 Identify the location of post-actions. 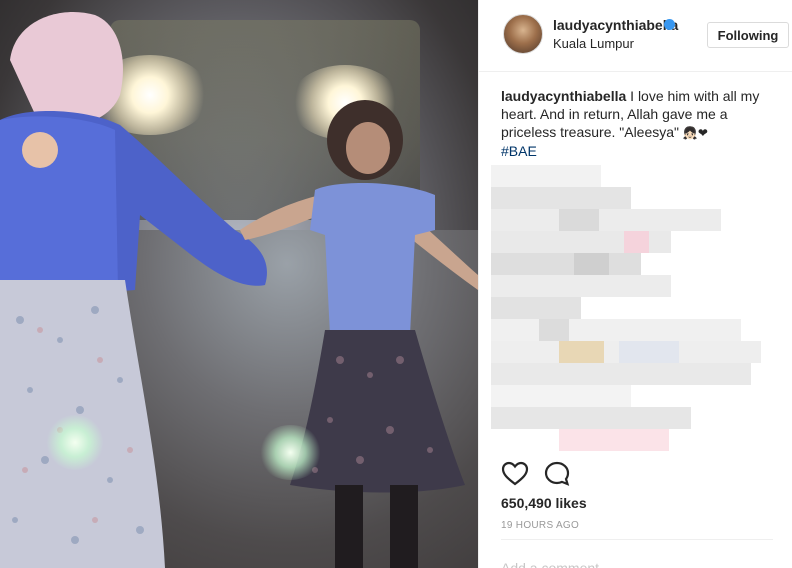
(635, 475).